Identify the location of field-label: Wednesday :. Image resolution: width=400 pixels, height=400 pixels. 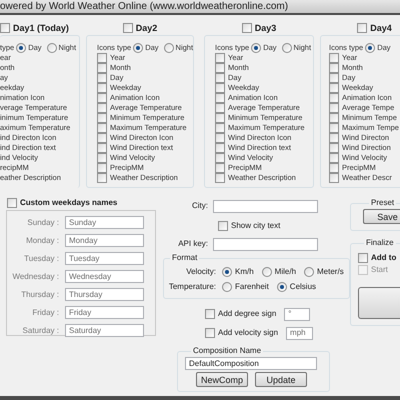
(35, 277).